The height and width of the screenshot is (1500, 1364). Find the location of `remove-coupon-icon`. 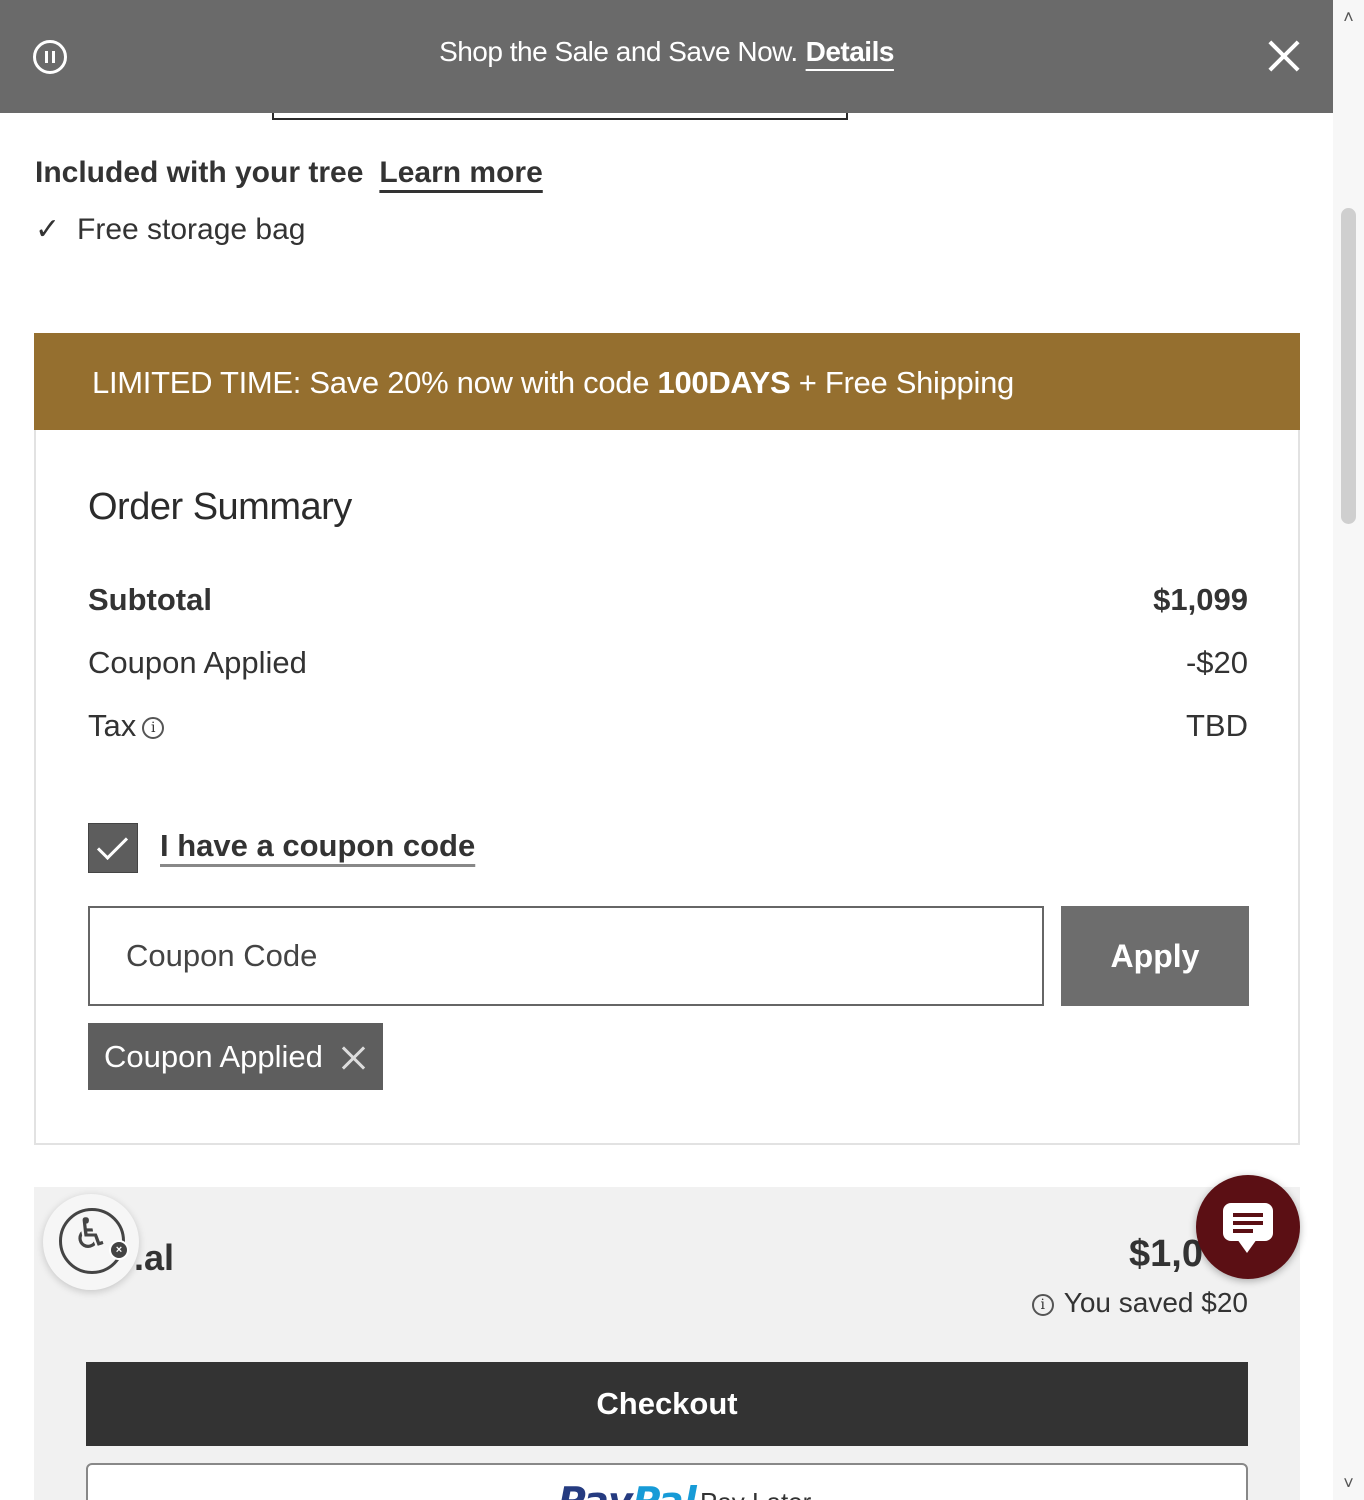

remove-coupon-icon is located at coordinates (354, 1058).